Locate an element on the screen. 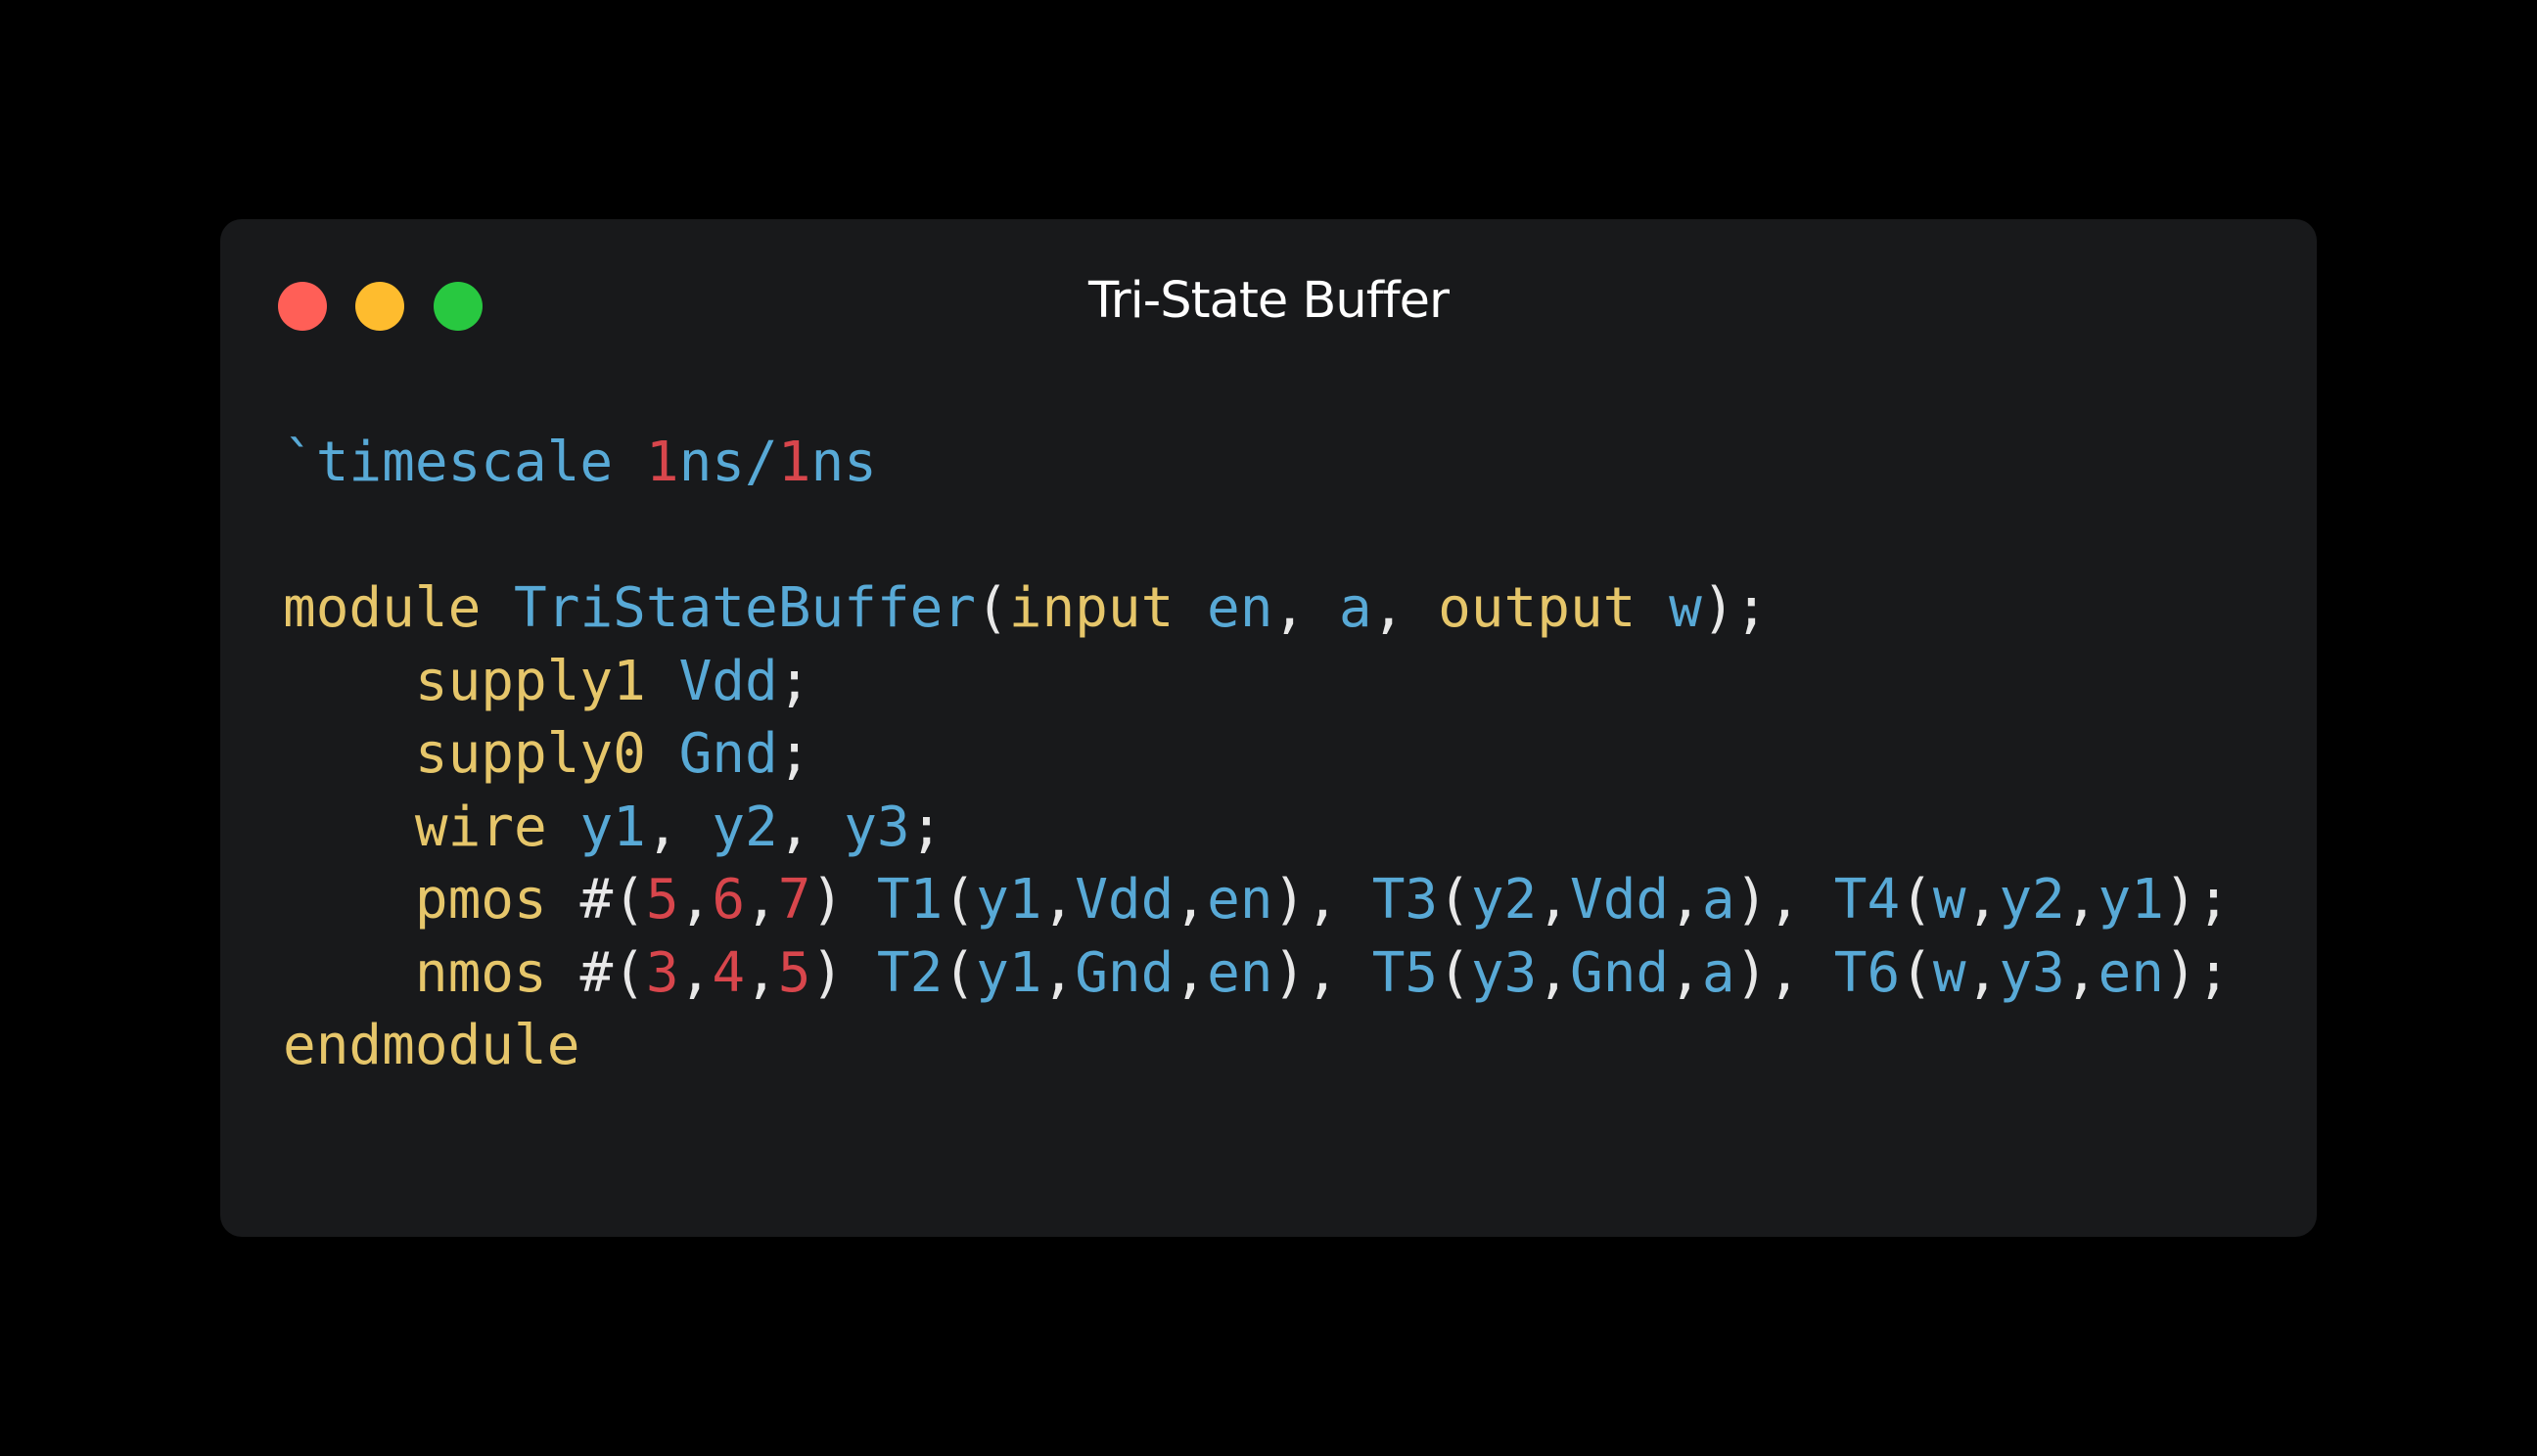 Image resolution: width=2537 pixels, height=1456 pixels. code-identifier: T1 is located at coordinates (910, 900).